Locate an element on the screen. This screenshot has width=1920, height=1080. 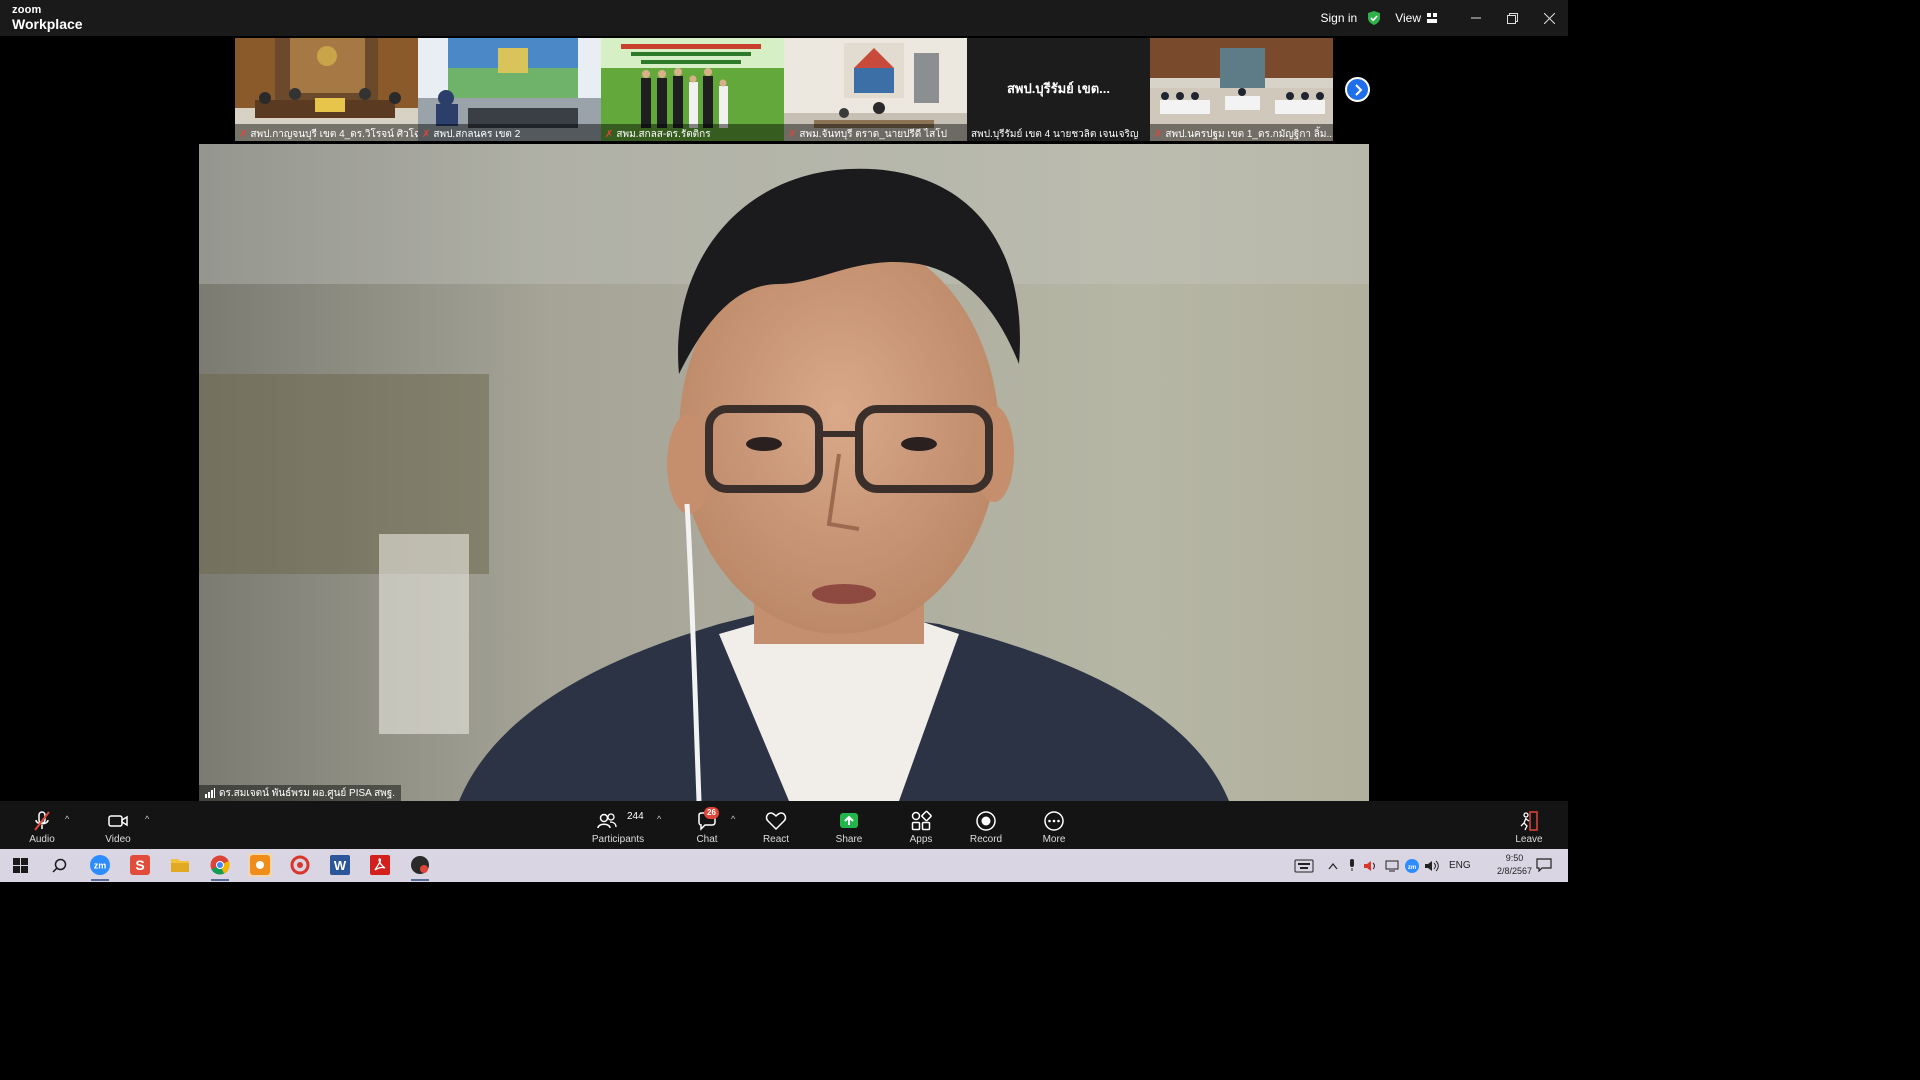
taskbar-app-s: S is located at coordinates (140, 865).